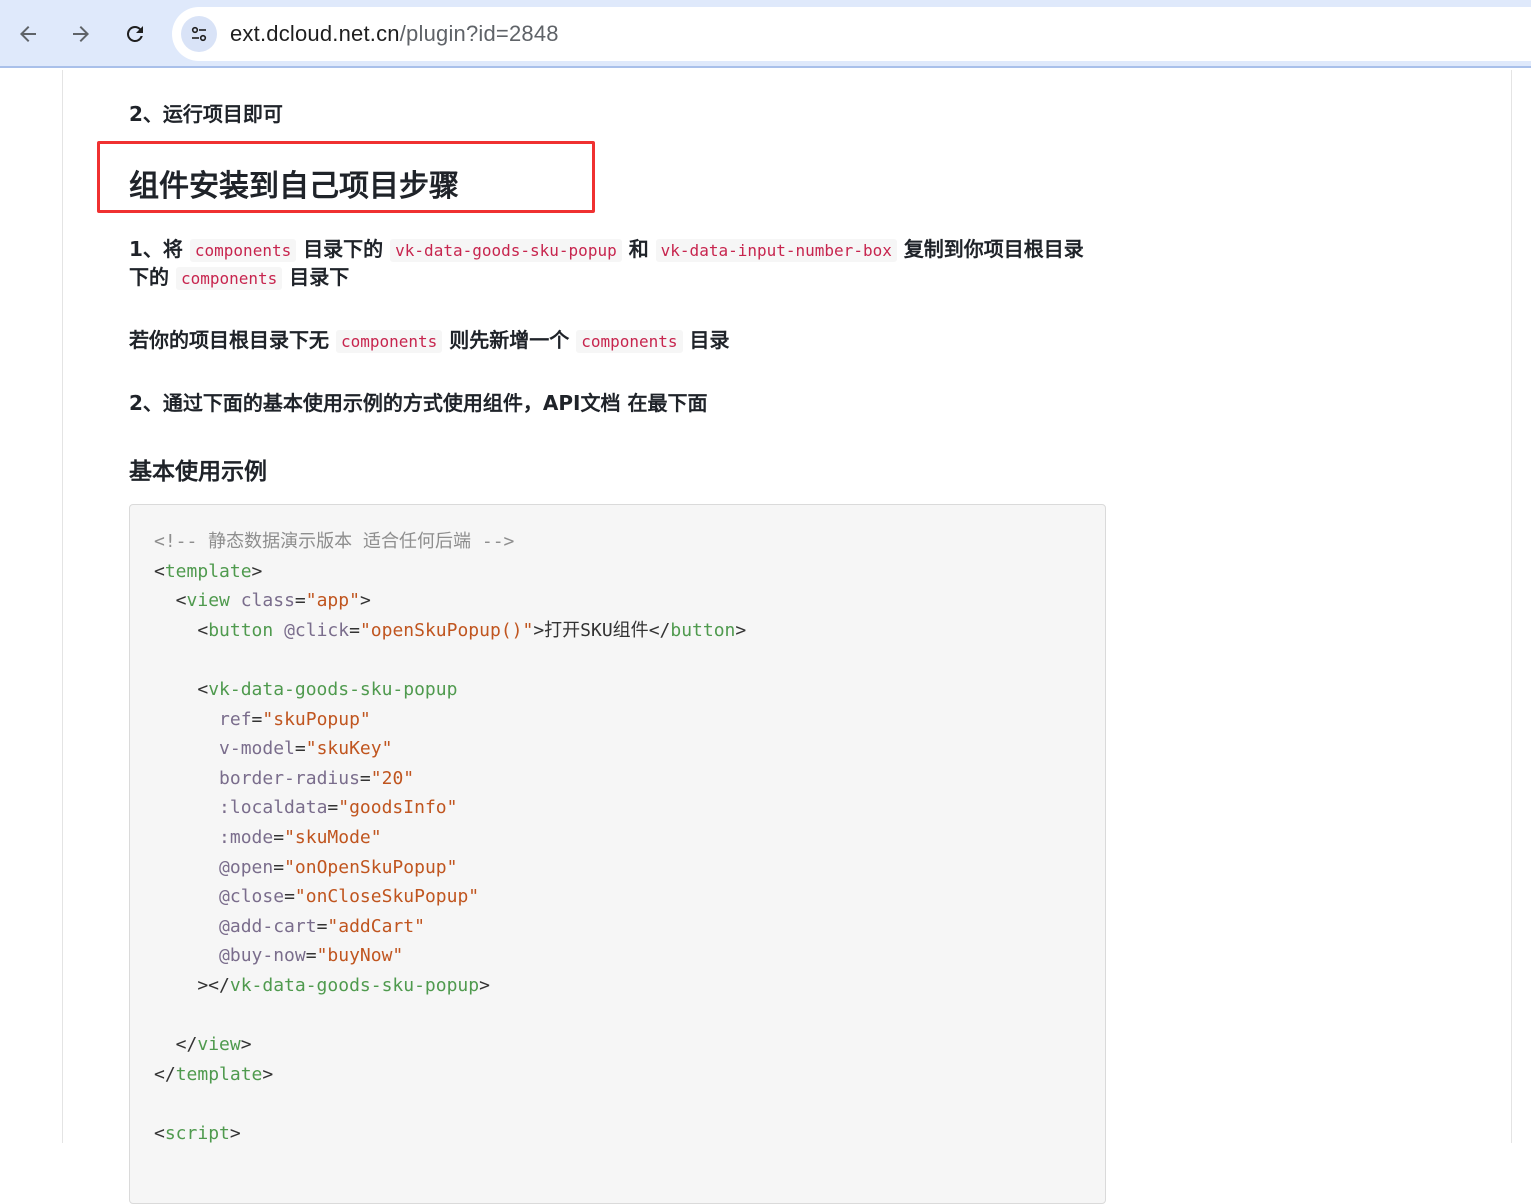 The height and width of the screenshot is (1204, 1531). I want to click on code-line: ></vk-data-goods-sku-popup>, so click(450, 986).